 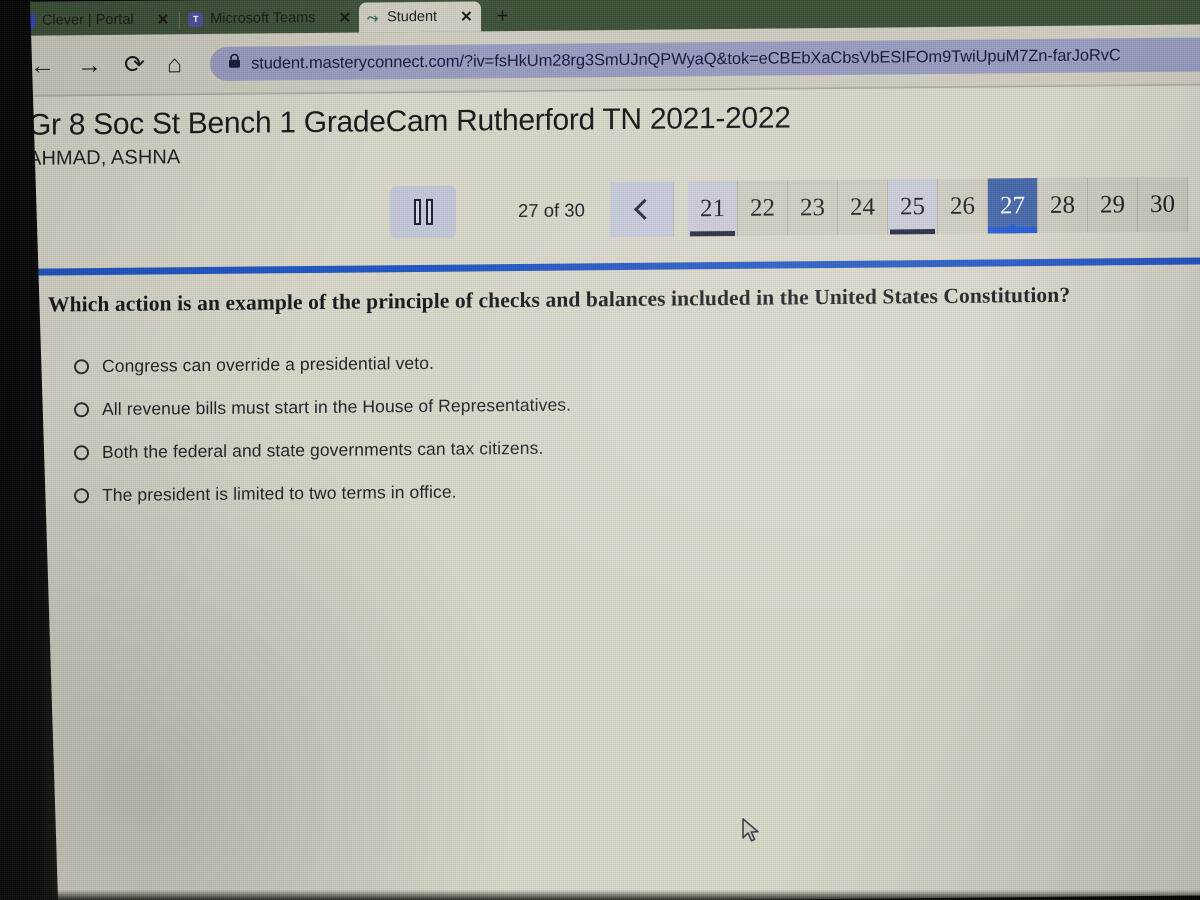 I want to click on browser-tab-student: ⤳ Student ✕, so click(x=420, y=17).